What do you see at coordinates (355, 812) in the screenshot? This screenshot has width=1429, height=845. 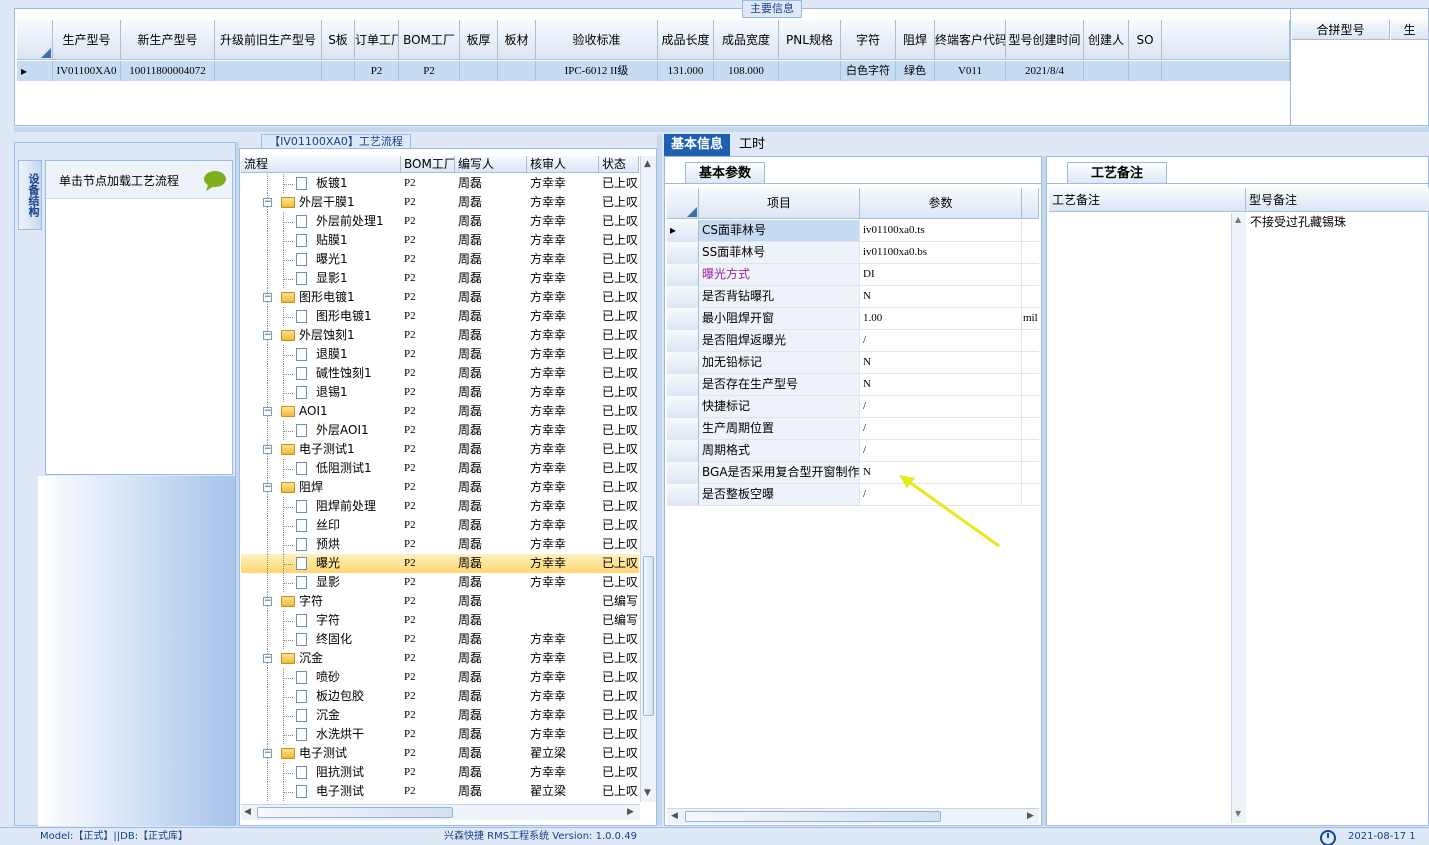 I see `flow-hscroll-thumb` at bounding box center [355, 812].